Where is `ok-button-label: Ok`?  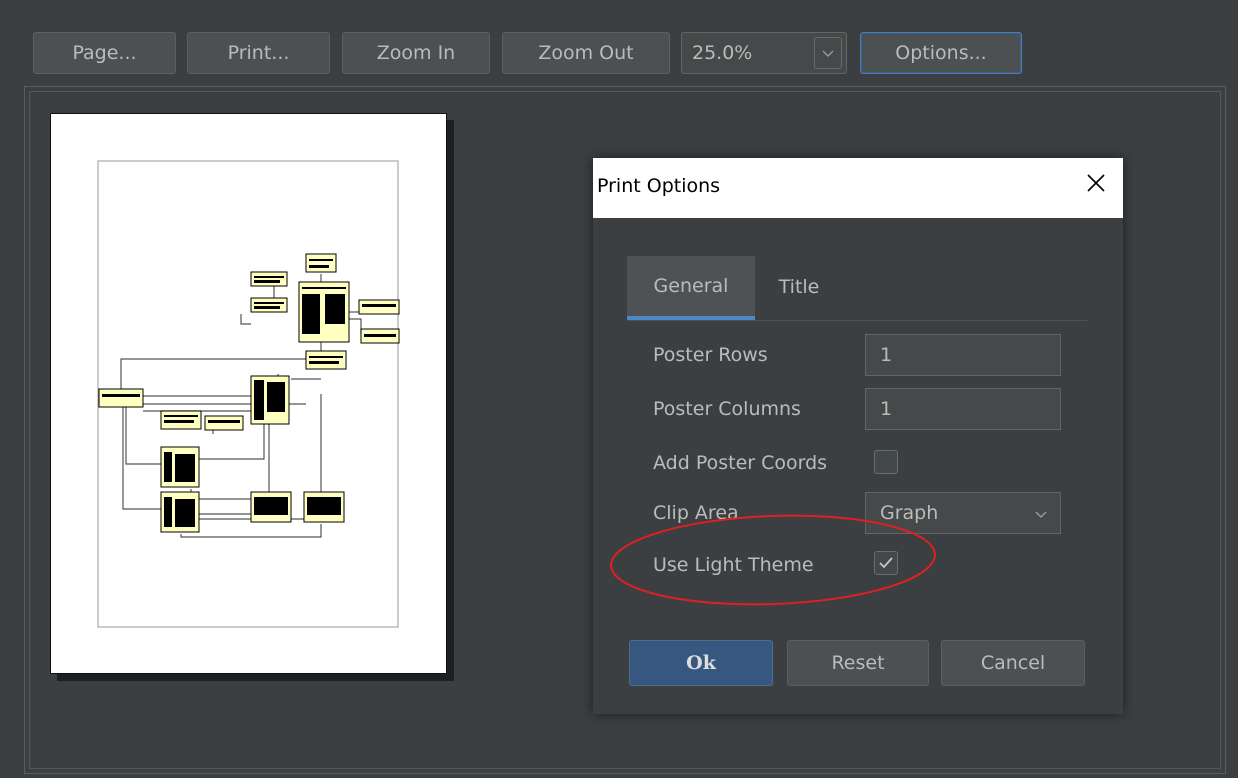 ok-button-label: Ok is located at coordinates (701, 663).